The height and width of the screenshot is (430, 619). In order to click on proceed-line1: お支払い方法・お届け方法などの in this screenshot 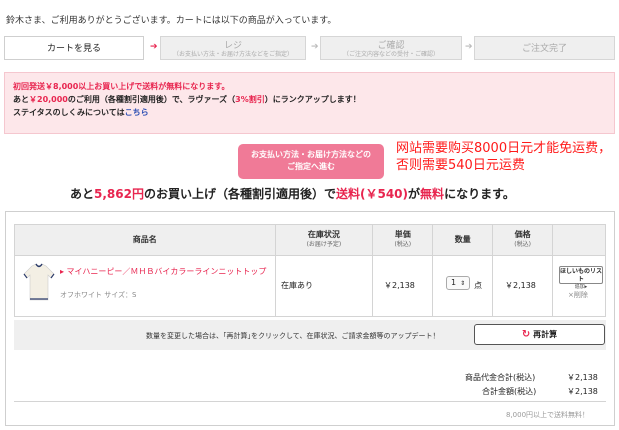, I will do `click(311, 154)`.